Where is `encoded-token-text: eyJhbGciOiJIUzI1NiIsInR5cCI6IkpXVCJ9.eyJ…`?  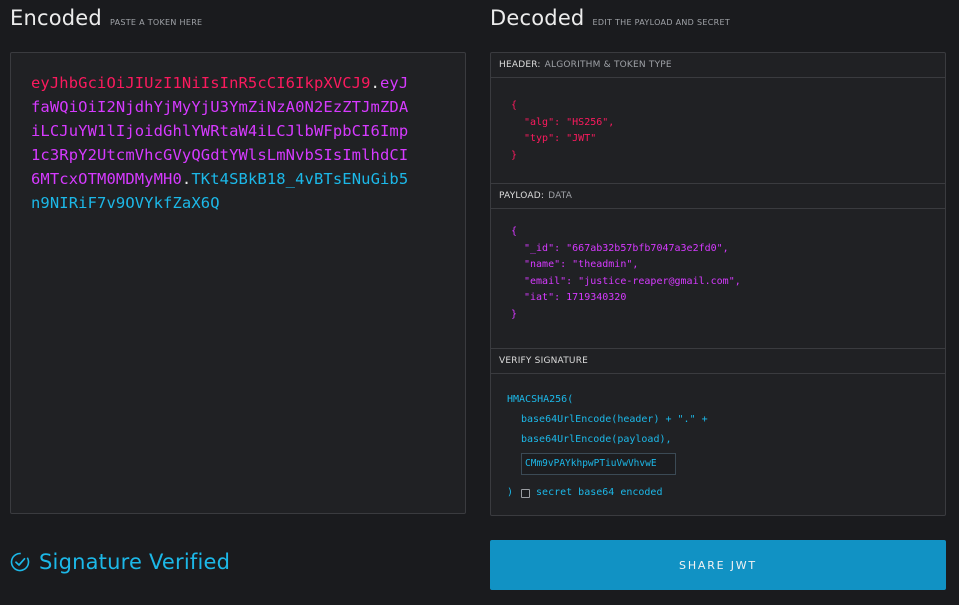 encoded-token-text: eyJhbGciOiJIUzI1NiIsInR5cCI6IkpXVCJ9.eyJ… is located at coordinates (221, 143).